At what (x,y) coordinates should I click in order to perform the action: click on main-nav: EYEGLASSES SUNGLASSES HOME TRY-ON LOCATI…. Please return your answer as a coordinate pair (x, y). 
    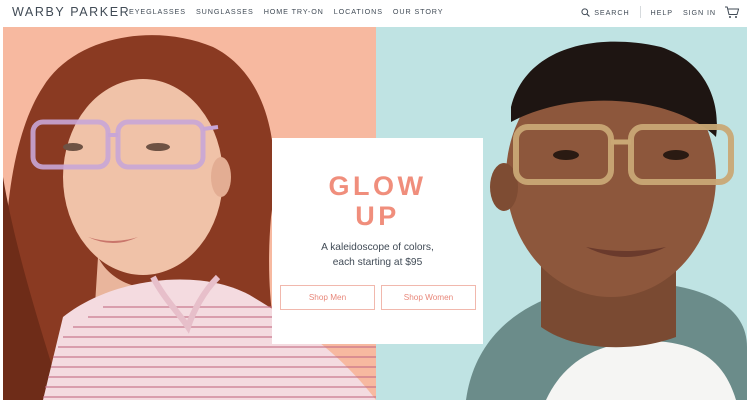
    Looking at the image, I should click on (286, 11).